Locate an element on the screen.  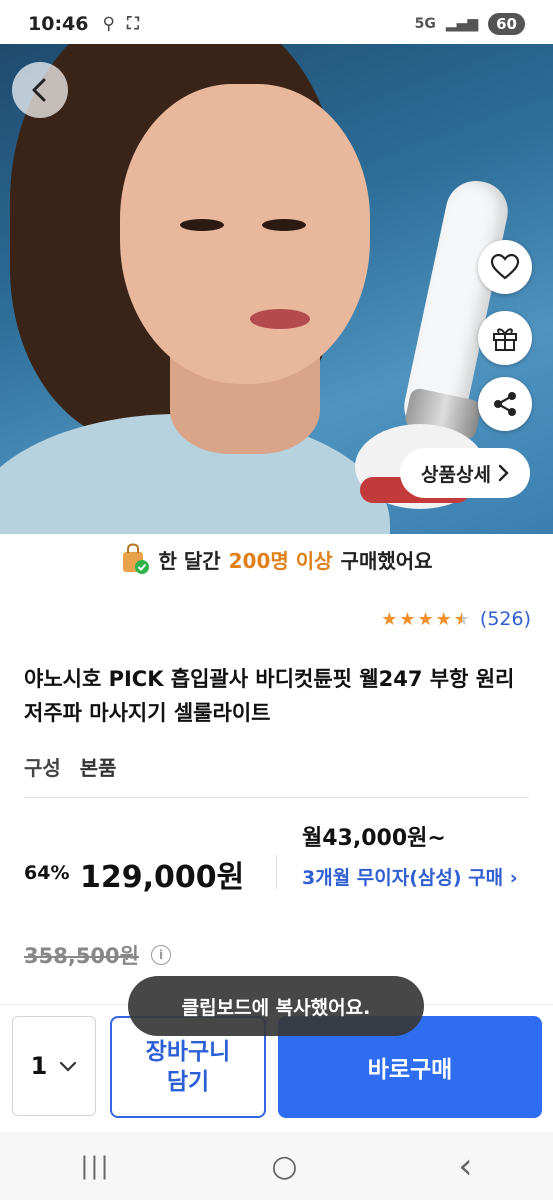
discount-rate: 64% is located at coordinates (47, 873).